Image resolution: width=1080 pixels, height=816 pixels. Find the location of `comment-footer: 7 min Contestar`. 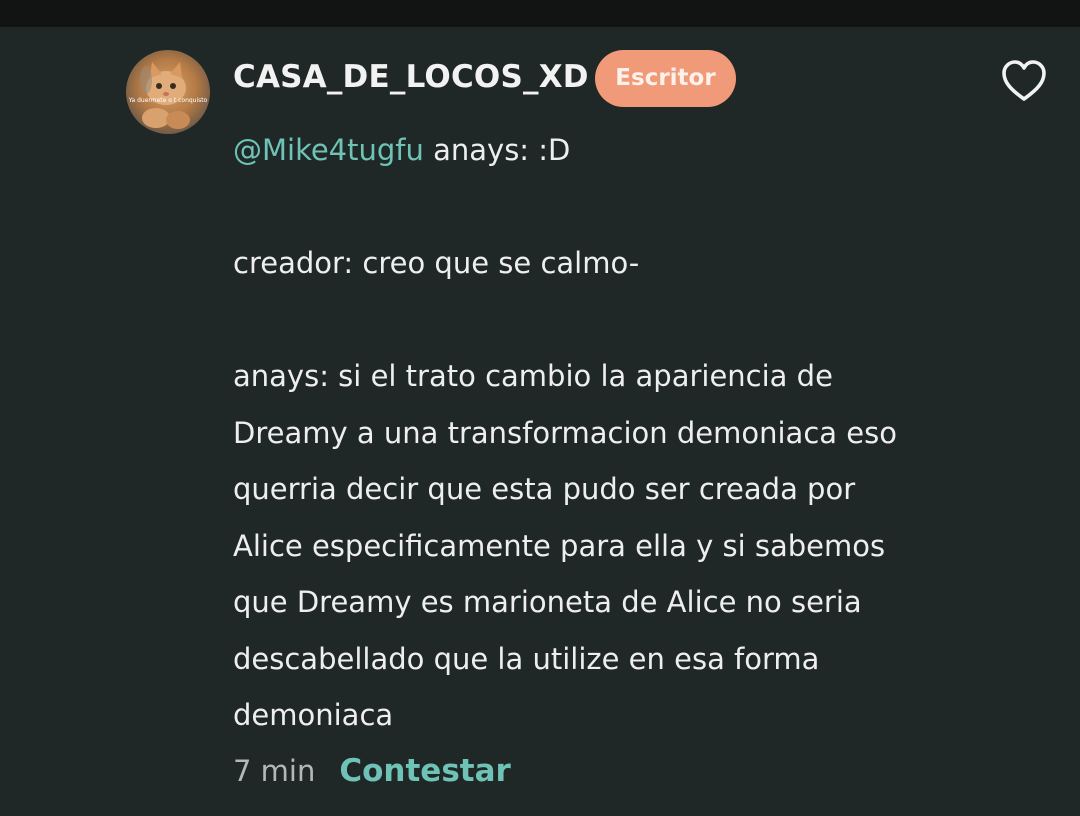

comment-footer: 7 min Contestar is located at coordinates (372, 771).